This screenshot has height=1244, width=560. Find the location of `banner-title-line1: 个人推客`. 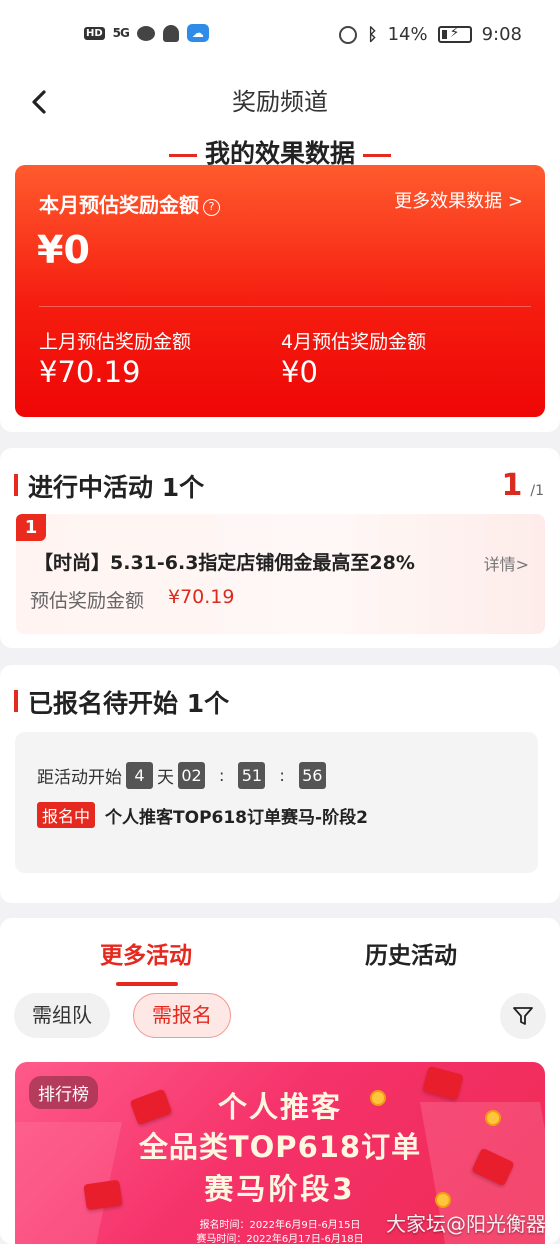

banner-title-line1: 个人推客 is located at coordinates (279, 1107).